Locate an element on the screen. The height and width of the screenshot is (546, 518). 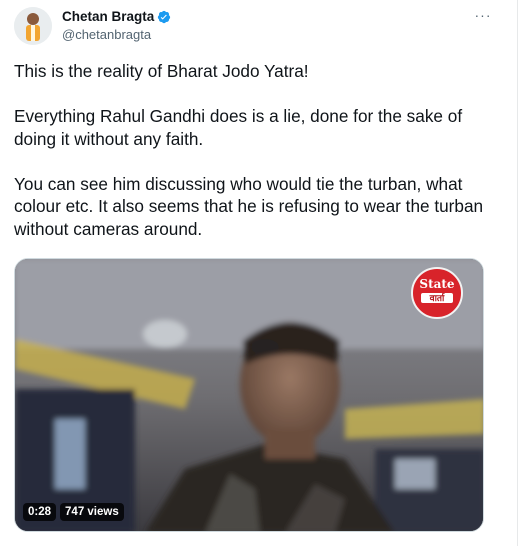
channel-logo: State वार्ता is located at coordinates (437, 293).